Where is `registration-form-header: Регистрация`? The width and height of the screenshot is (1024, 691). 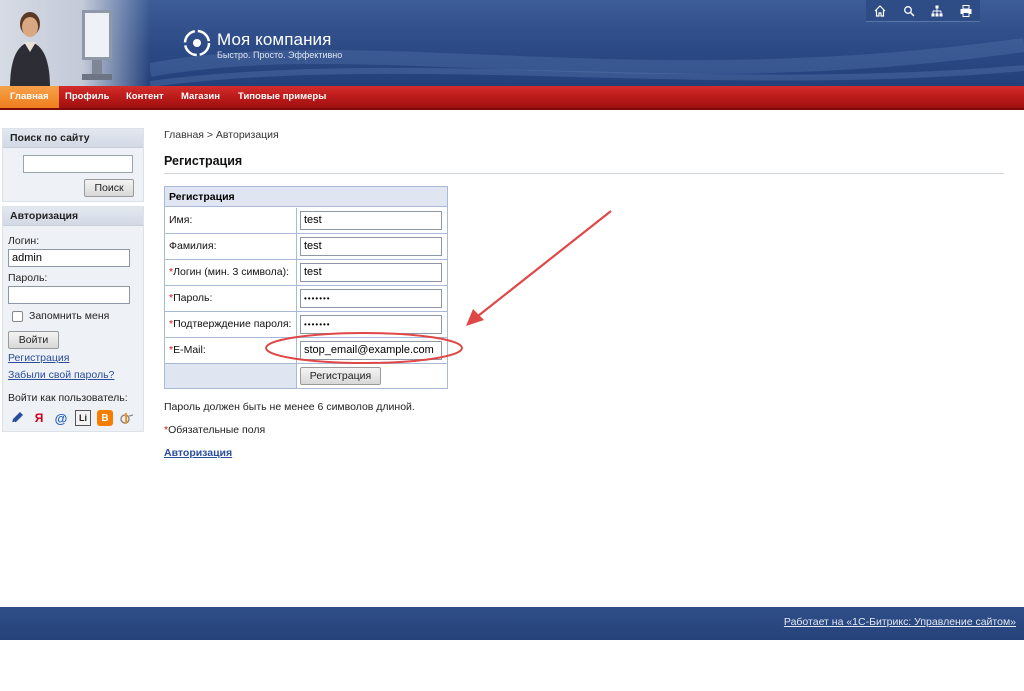
registration-form-header: Регистрация is located at coordinates (306, 197).